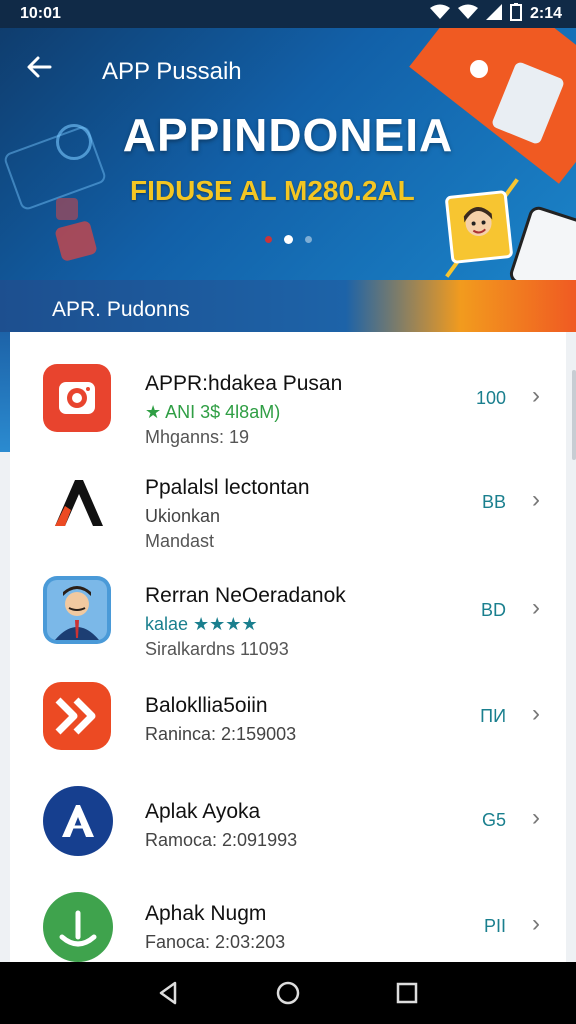 The height and width of the screenshot is (1024, 576). I want to click on status-icons: 2:14, so click(495, 14).